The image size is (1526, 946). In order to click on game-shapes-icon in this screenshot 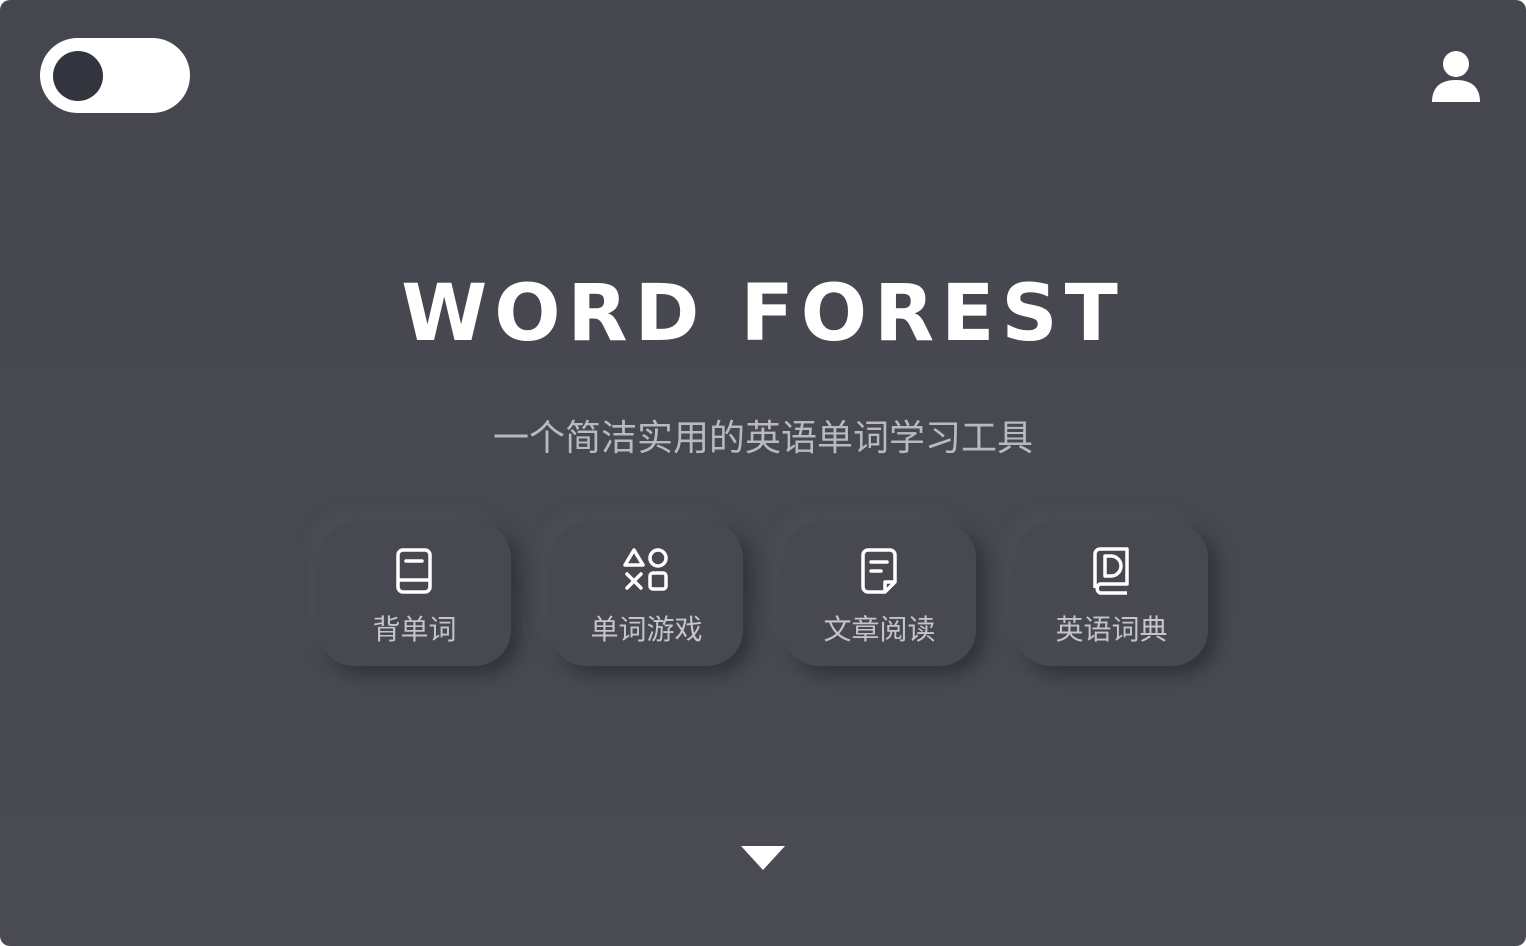, I will do `click(646, 571)`.